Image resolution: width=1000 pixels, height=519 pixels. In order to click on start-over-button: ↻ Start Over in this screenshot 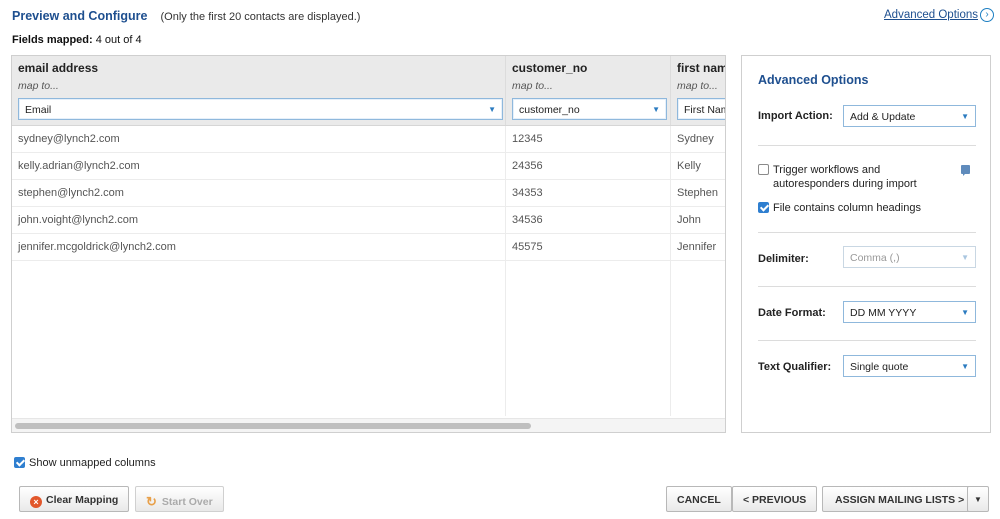, I will do `click(179, 499)`.